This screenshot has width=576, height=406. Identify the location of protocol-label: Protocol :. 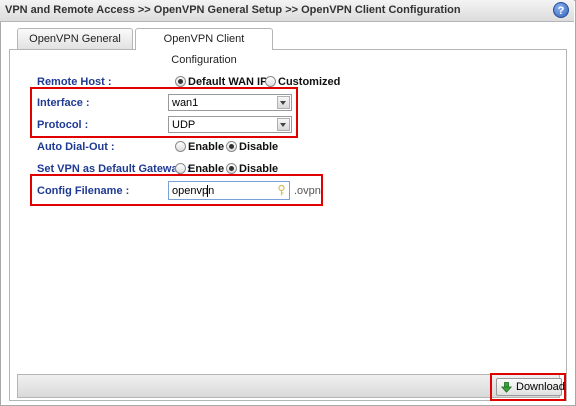
(63, 125).